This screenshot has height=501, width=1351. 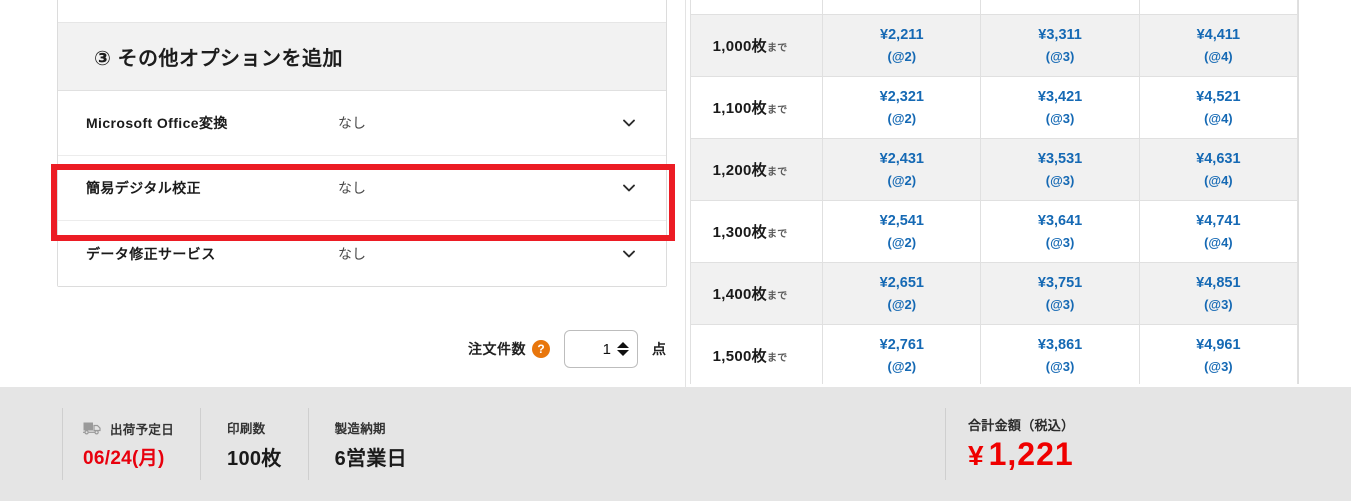 I want to click on price-table-price-cell: ¥4,521 (@4), so click(x=1218, y=107).